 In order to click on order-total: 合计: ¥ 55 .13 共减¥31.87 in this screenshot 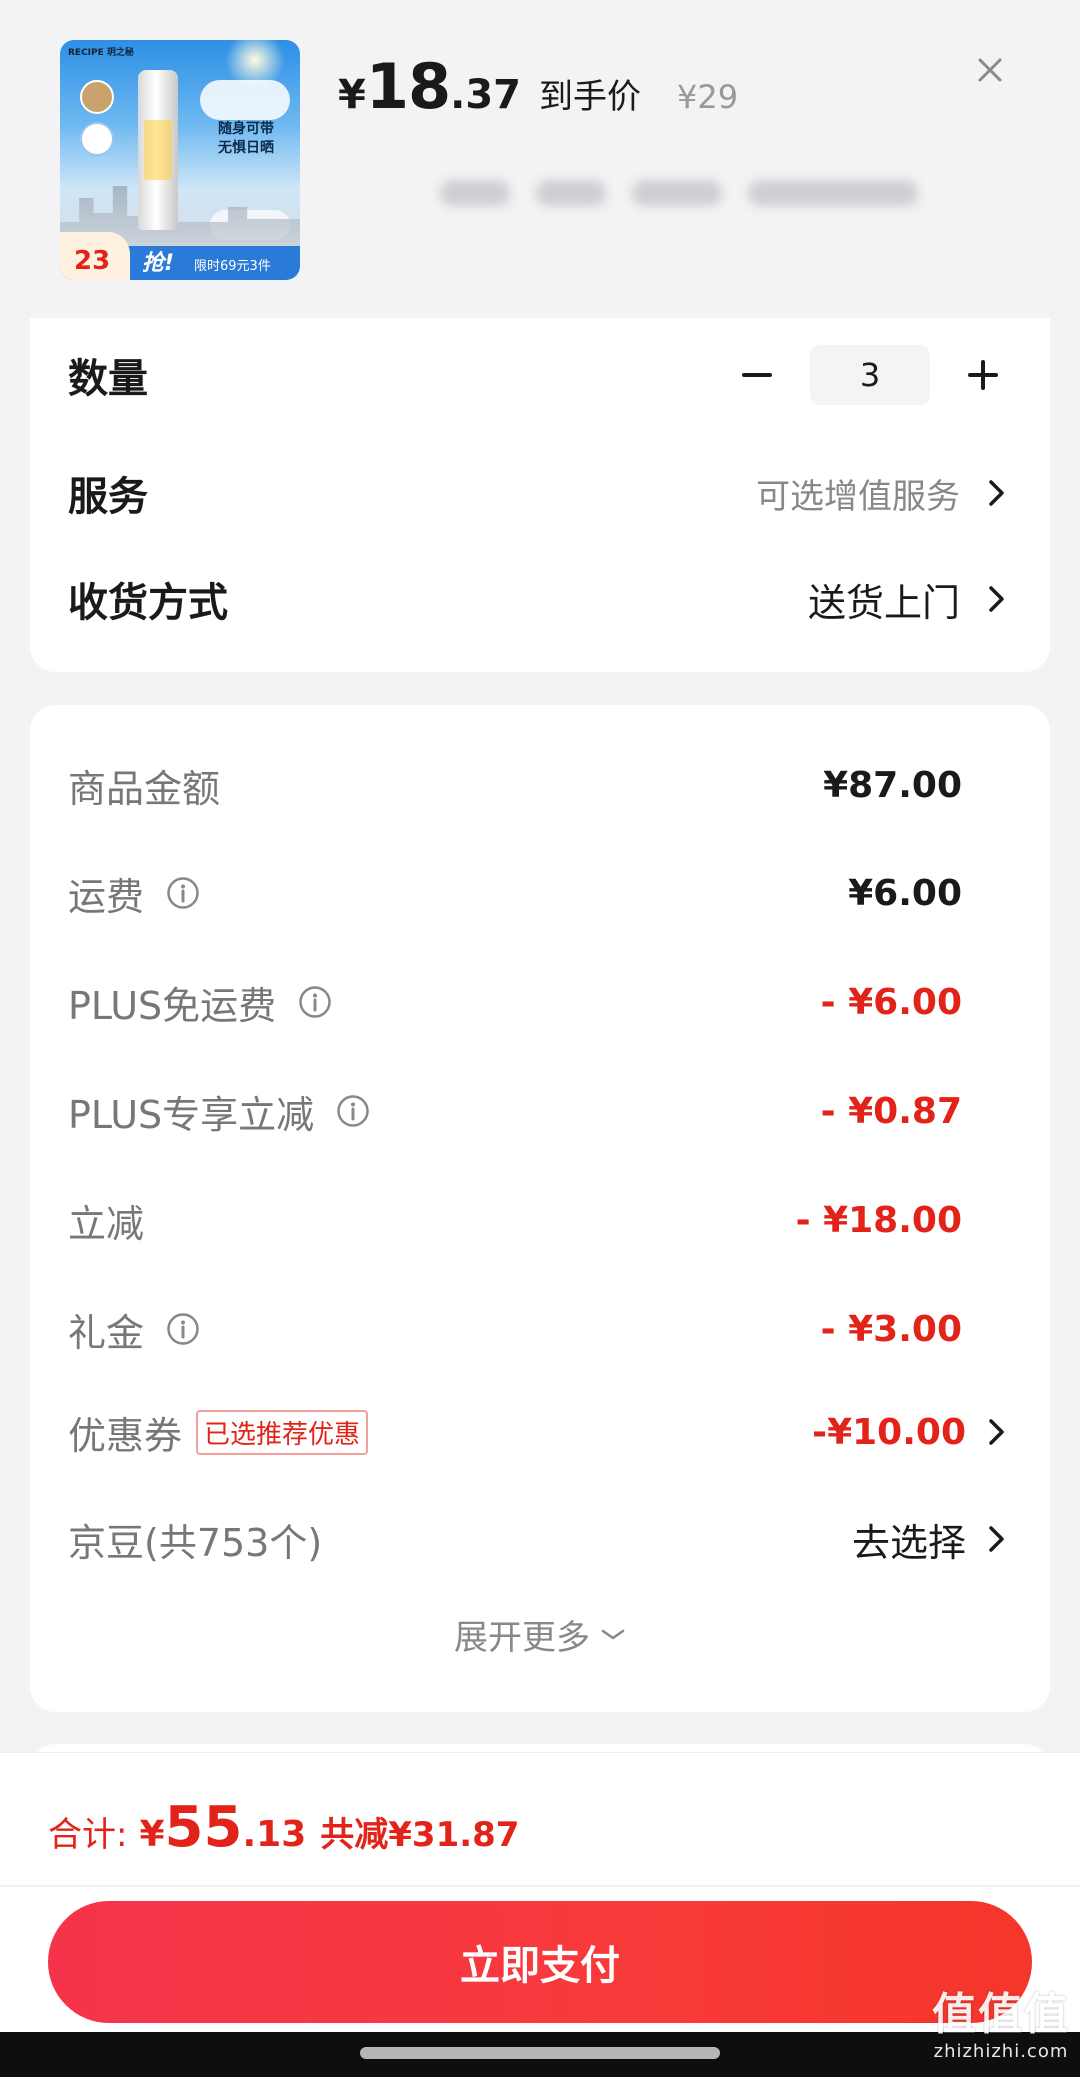, I will do `click(283, 1827)`.